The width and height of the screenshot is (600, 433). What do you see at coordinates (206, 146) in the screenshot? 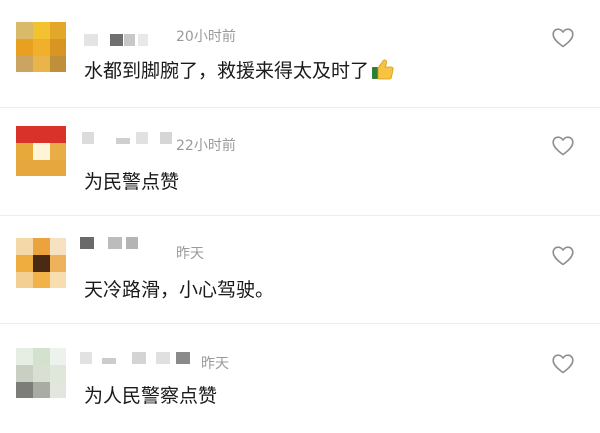
I see `comment-time: 22小时前` at bounding box center [206, 146].